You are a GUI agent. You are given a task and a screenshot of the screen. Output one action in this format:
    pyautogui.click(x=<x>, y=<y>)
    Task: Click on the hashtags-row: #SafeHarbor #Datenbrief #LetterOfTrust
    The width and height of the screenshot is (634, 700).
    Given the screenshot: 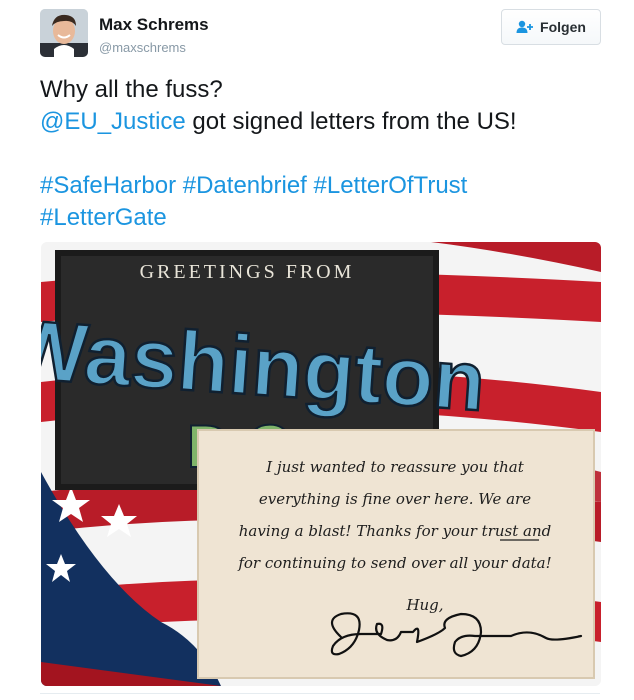 What is the action you would take?
    pyautogui.click(x=325, y=186)
    